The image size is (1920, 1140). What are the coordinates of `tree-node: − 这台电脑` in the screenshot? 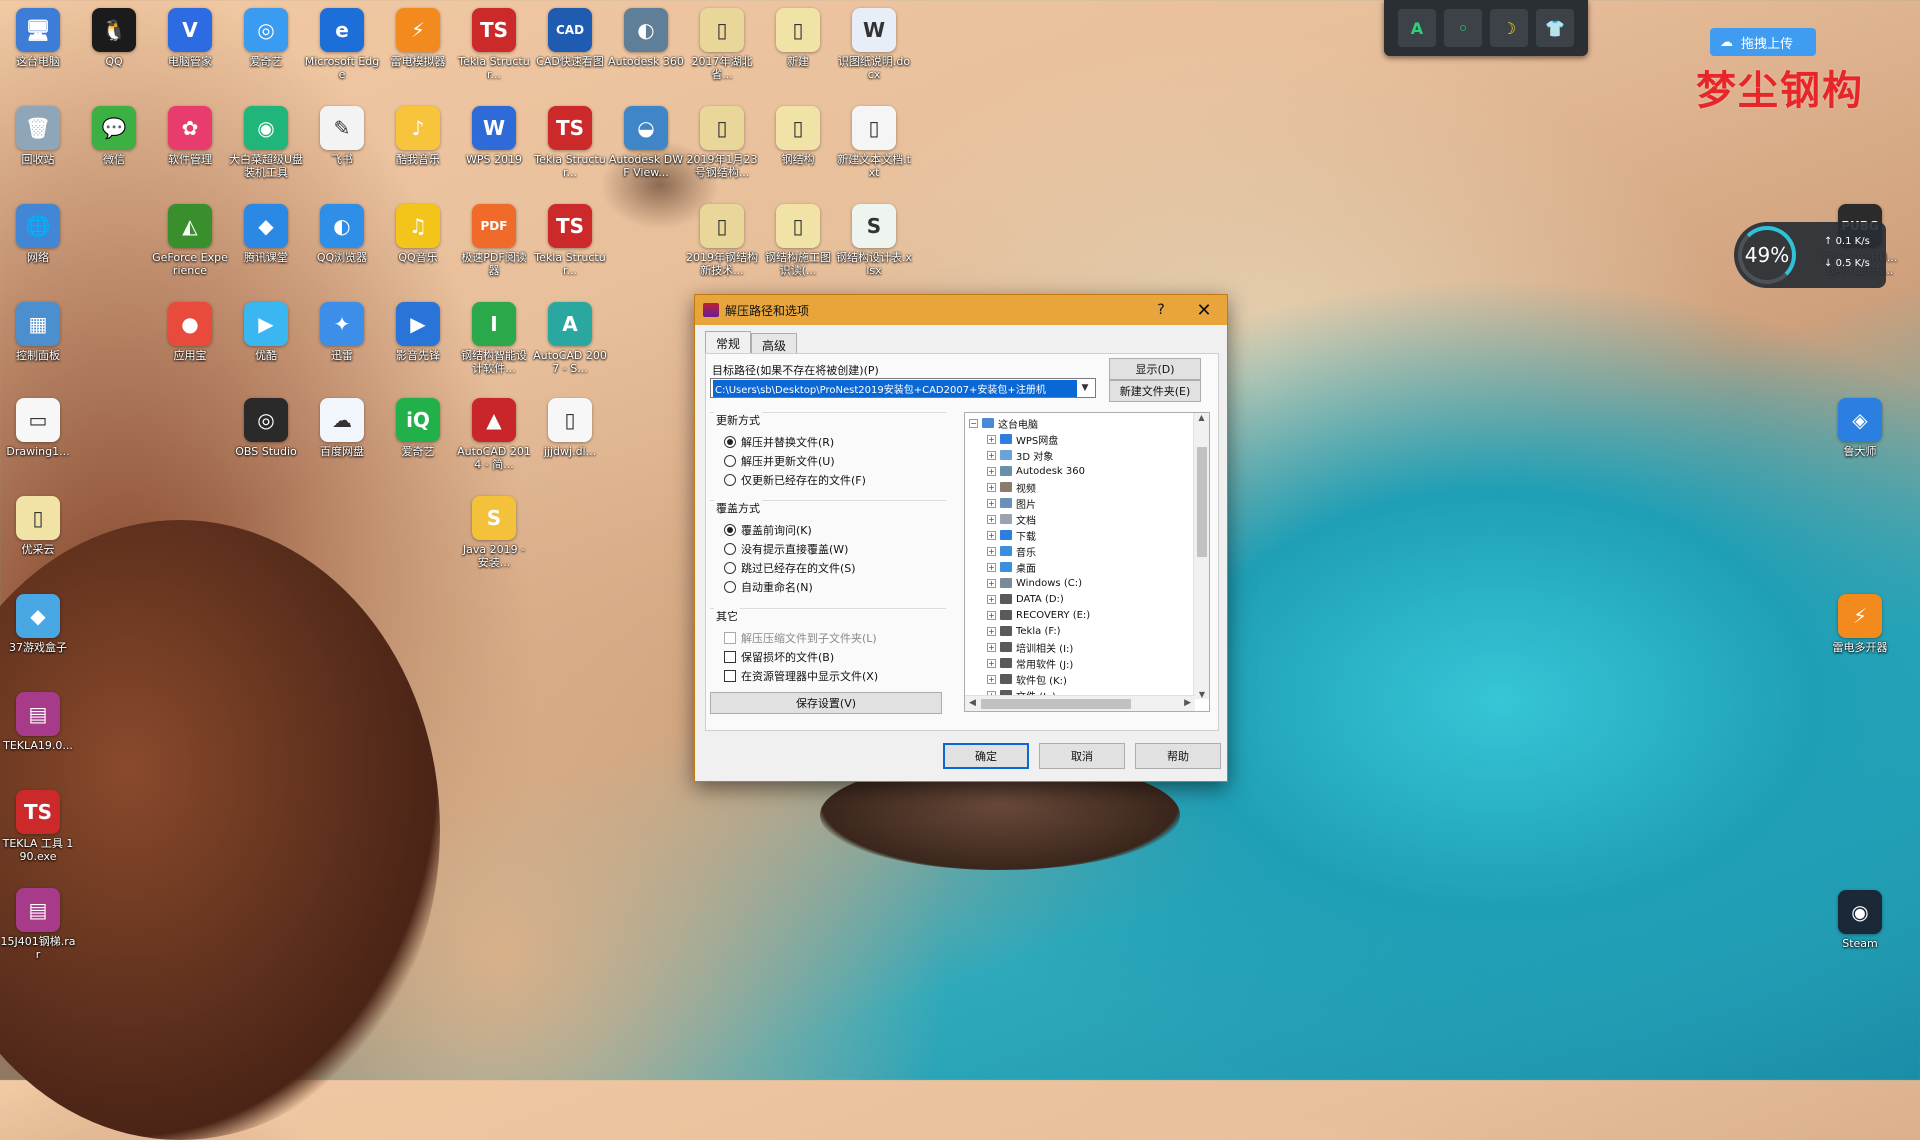 It's located at (1089, 423).